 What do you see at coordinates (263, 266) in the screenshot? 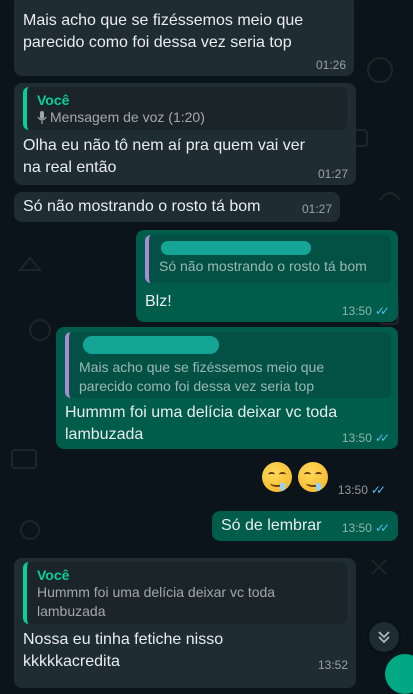
I see `quote-text: Só não mostrando o rosto tá bom` at bounding box center [263, 266].